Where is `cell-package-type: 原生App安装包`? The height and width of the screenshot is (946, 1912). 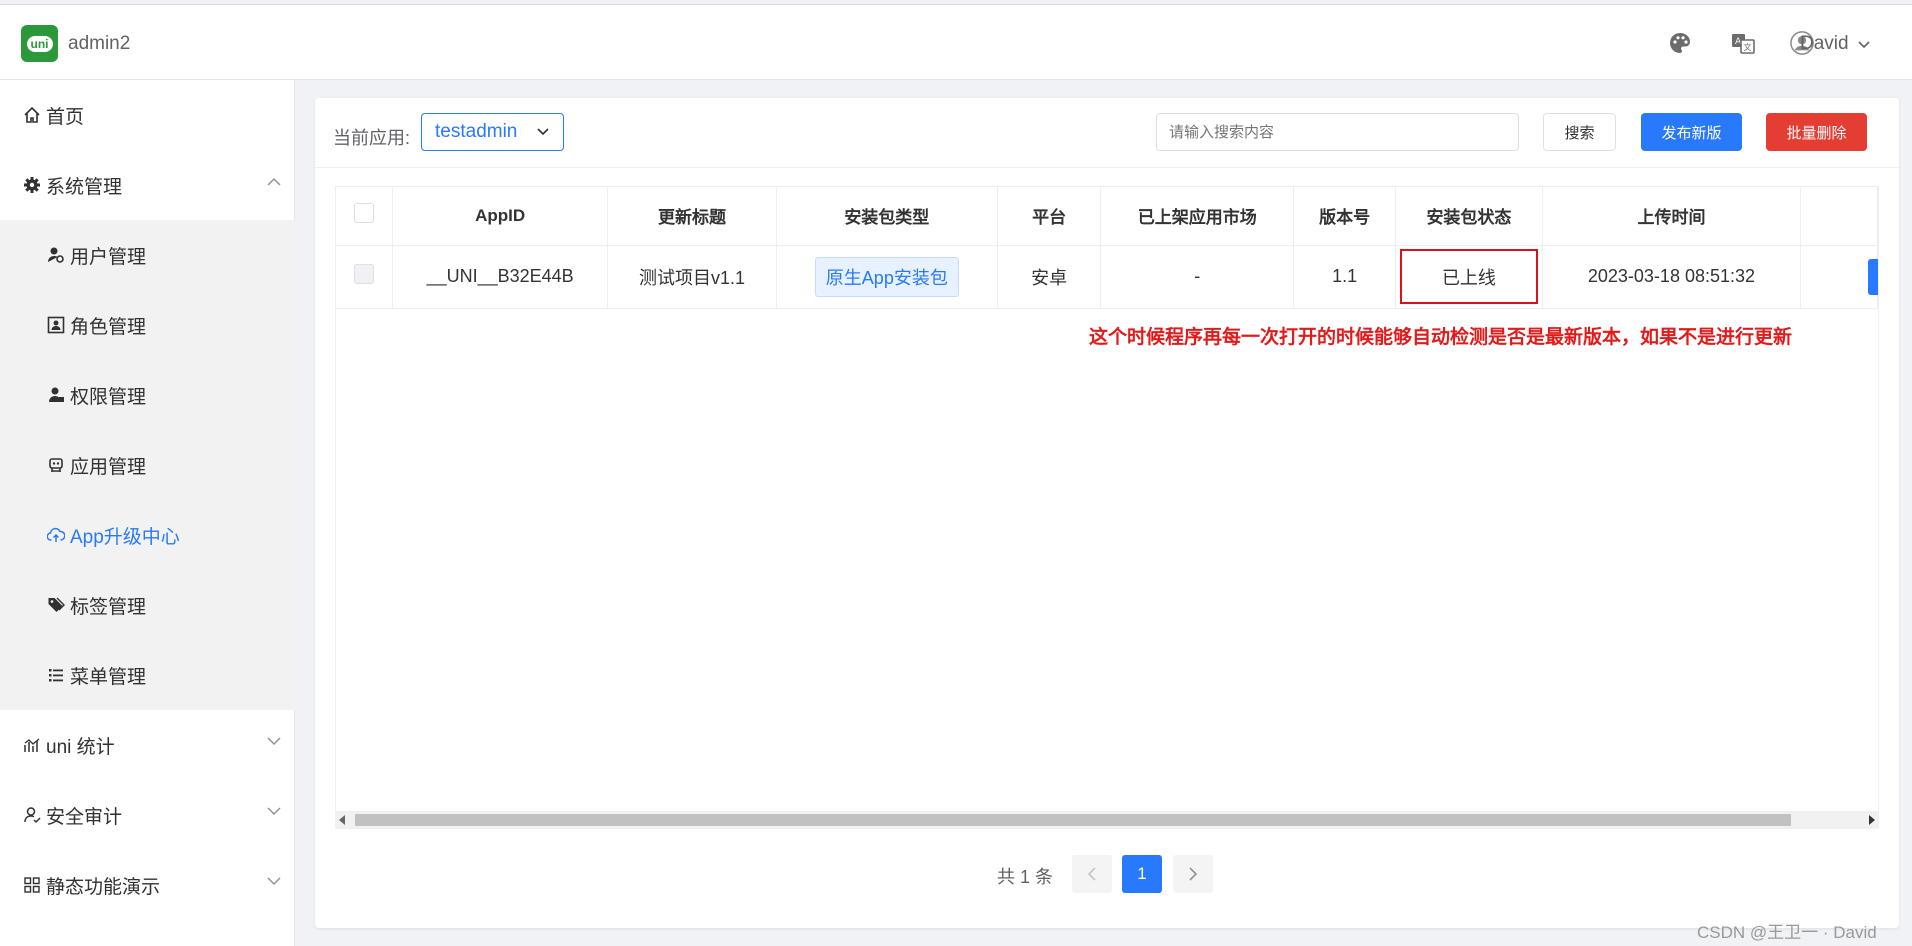 cell-package-type: 原生App安装包 is located at coordinates (887, 277).